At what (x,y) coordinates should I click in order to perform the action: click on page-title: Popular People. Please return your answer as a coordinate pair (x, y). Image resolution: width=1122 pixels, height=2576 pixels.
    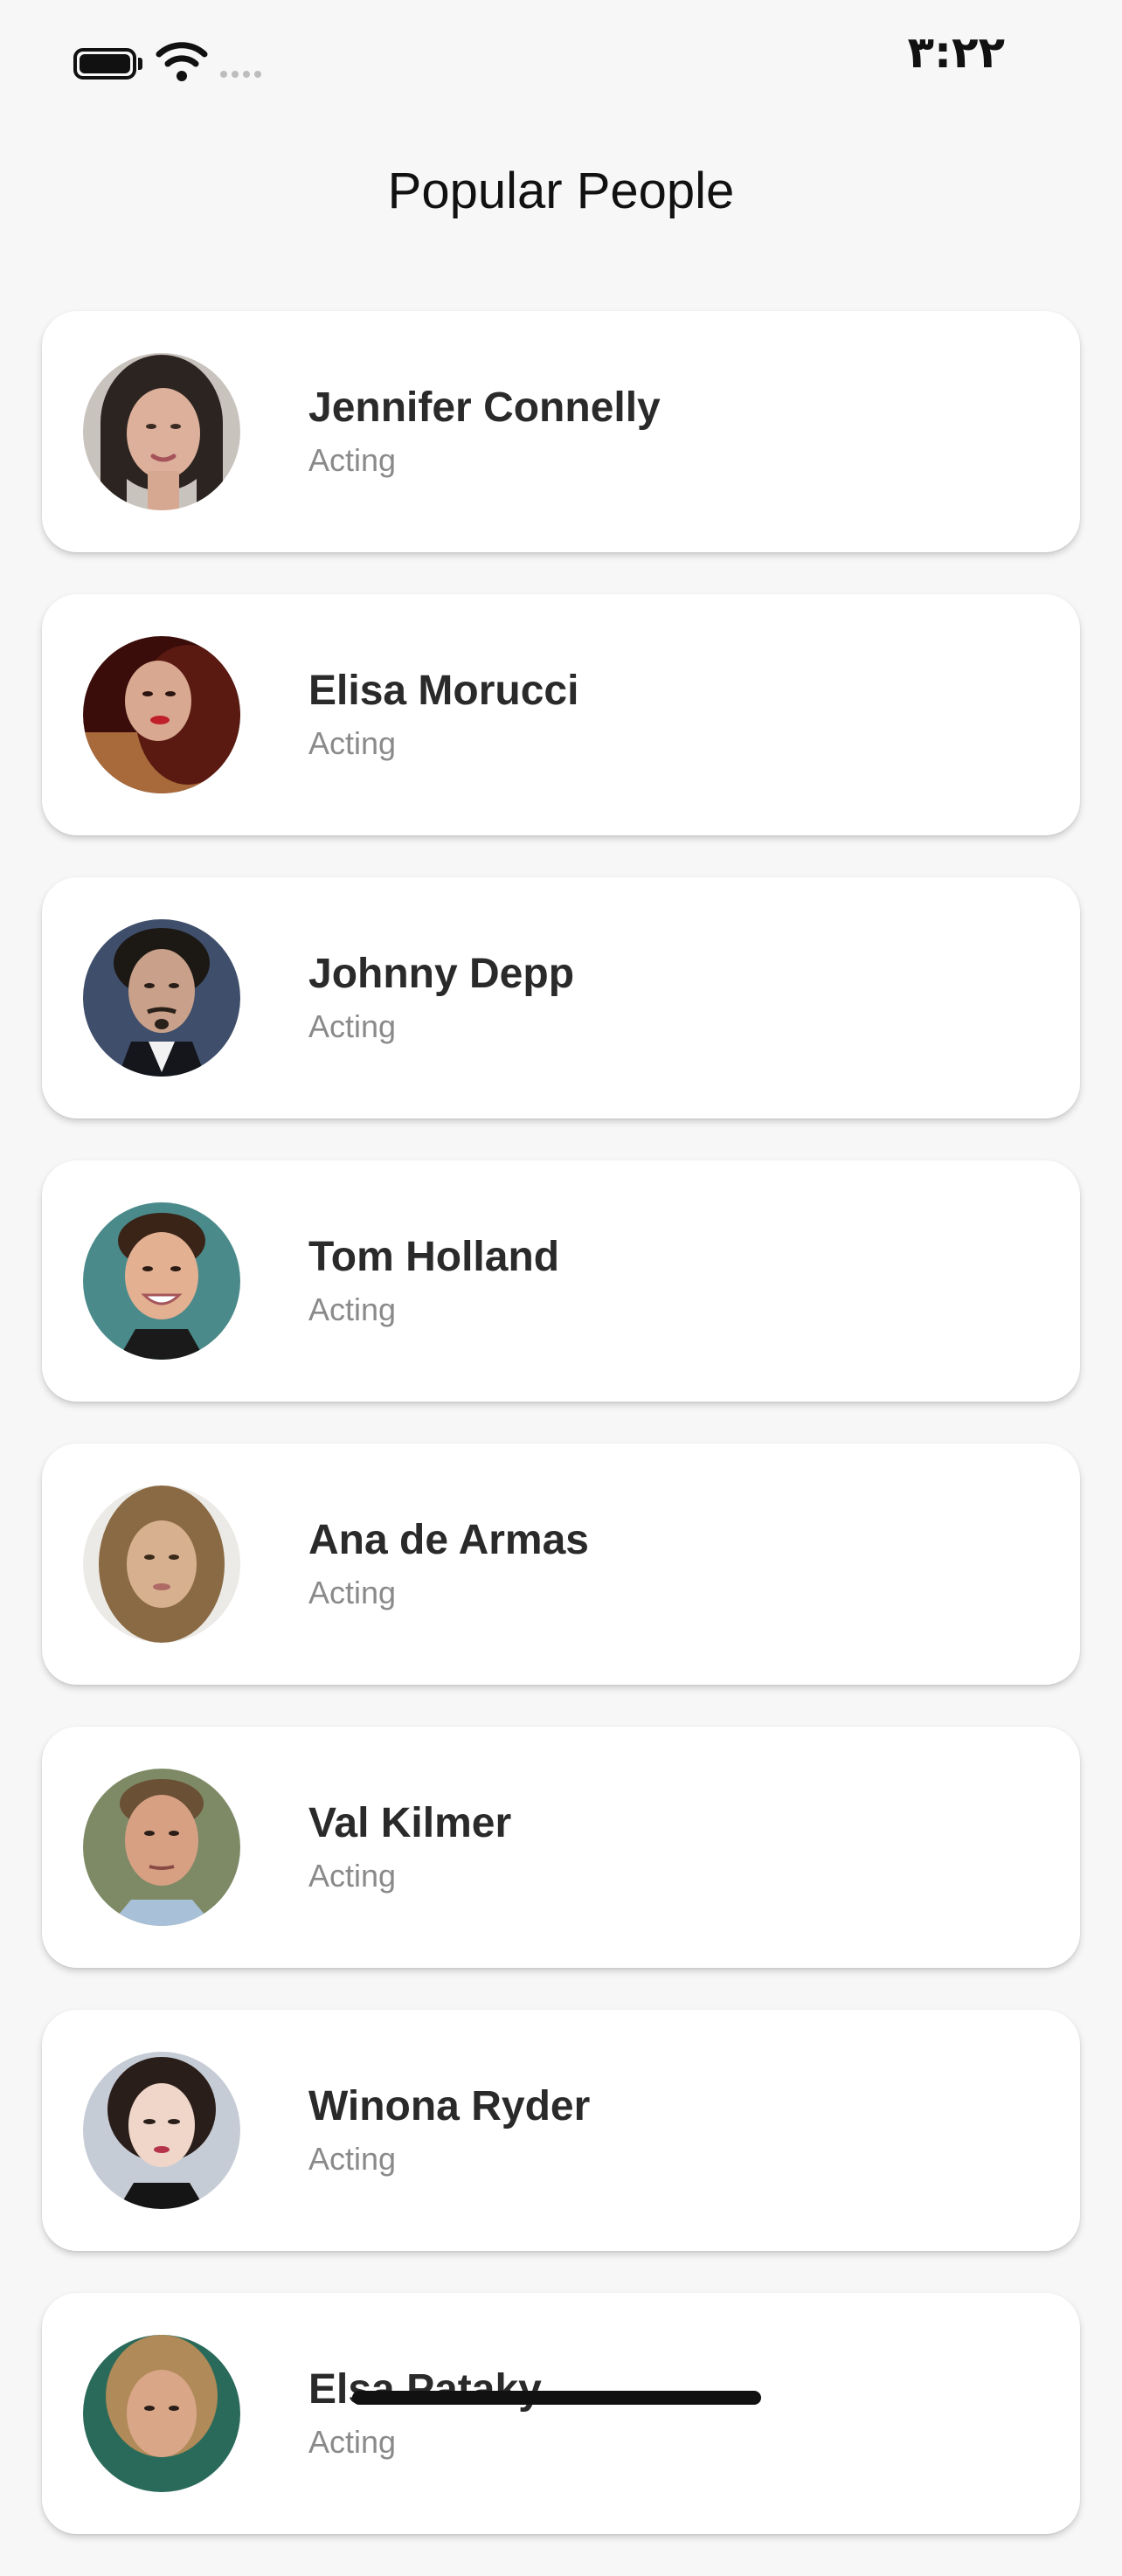
    Looking at the image, I should click on (561, 191).